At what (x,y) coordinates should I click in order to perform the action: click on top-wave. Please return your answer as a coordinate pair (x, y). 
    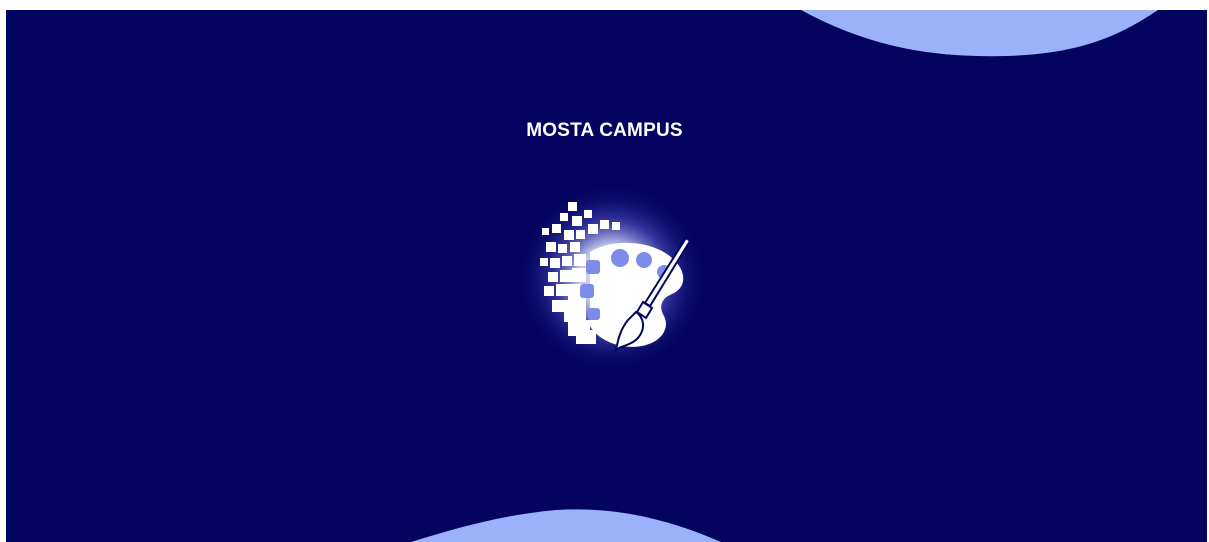
    Looking at the image, I should click on (979, 33).